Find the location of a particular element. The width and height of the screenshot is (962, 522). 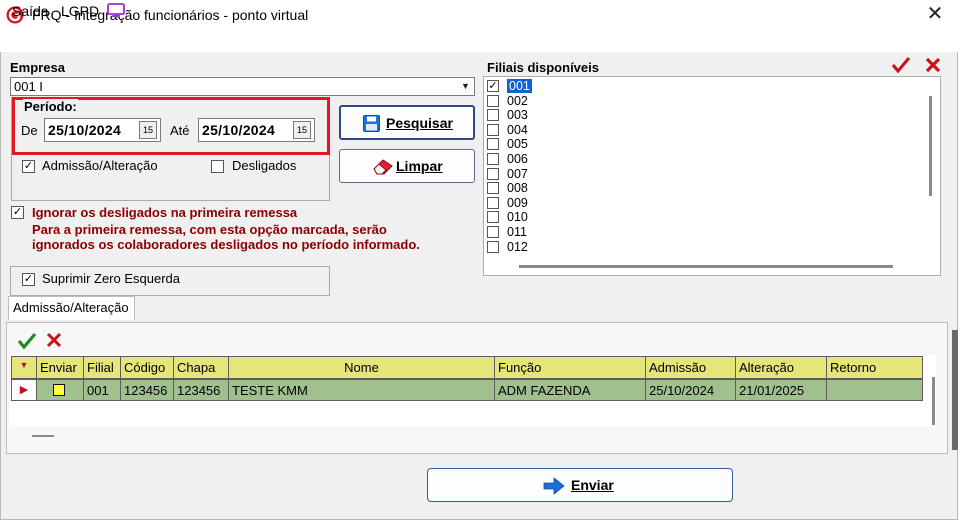

desligados-label: Desligados is located at coordinates (264, 165).